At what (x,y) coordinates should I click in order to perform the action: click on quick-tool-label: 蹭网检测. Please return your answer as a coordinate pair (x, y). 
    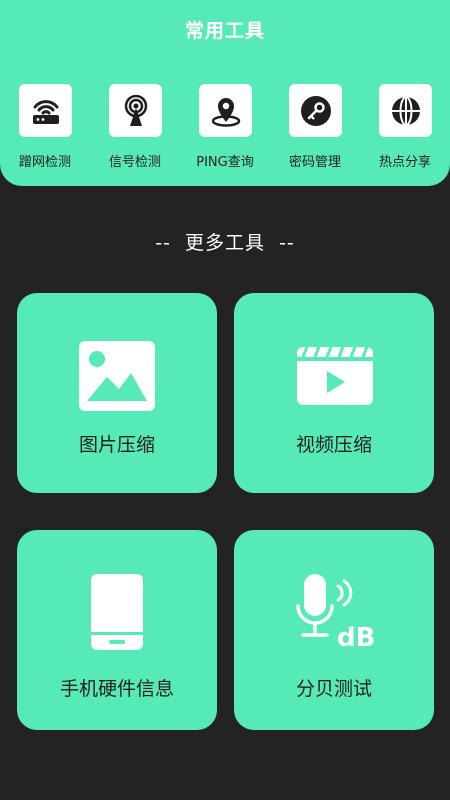
    Looking at the image, I should click on (44, 162).